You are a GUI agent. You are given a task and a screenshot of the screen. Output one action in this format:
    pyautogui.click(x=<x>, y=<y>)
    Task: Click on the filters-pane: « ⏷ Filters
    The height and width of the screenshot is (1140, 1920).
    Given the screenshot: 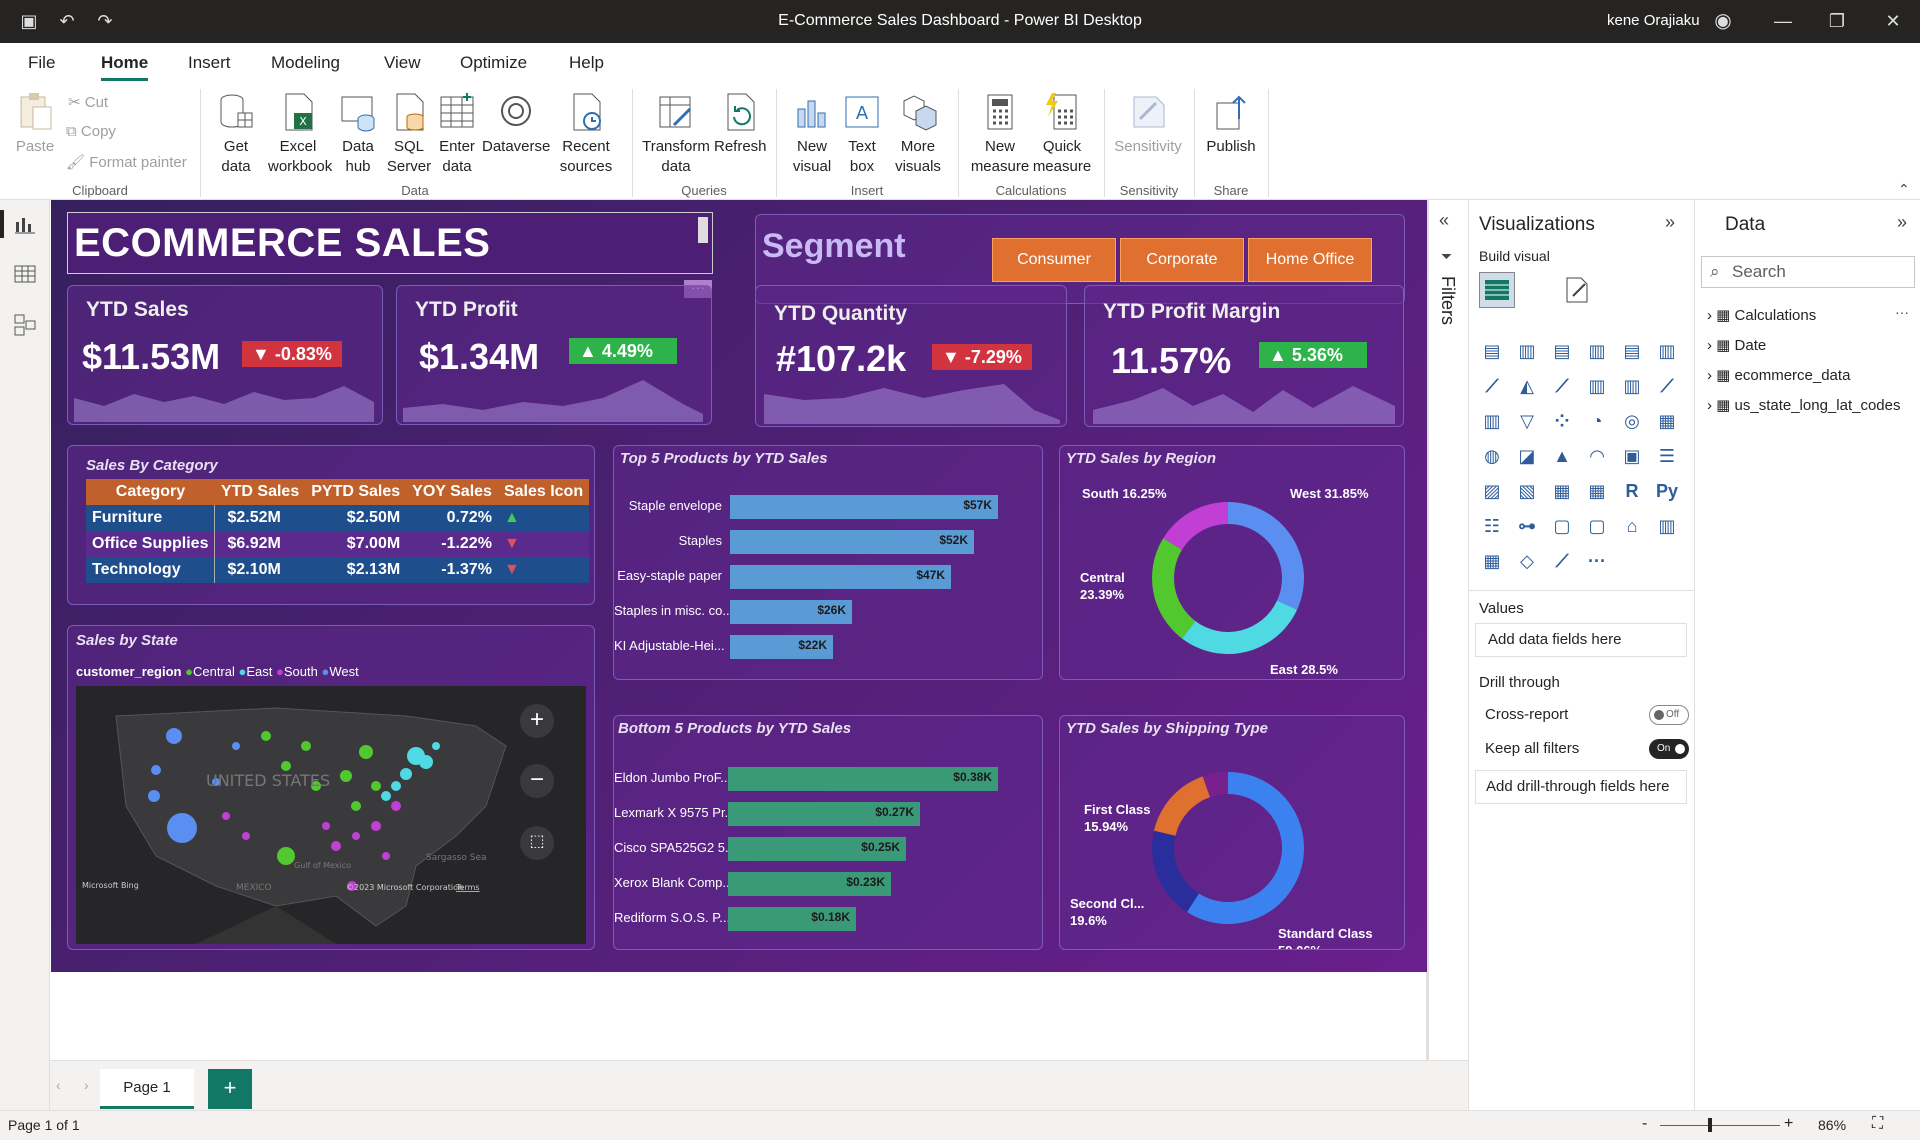 What is the action you would take?
    pyautogui.click(x=1448, y=655)
    